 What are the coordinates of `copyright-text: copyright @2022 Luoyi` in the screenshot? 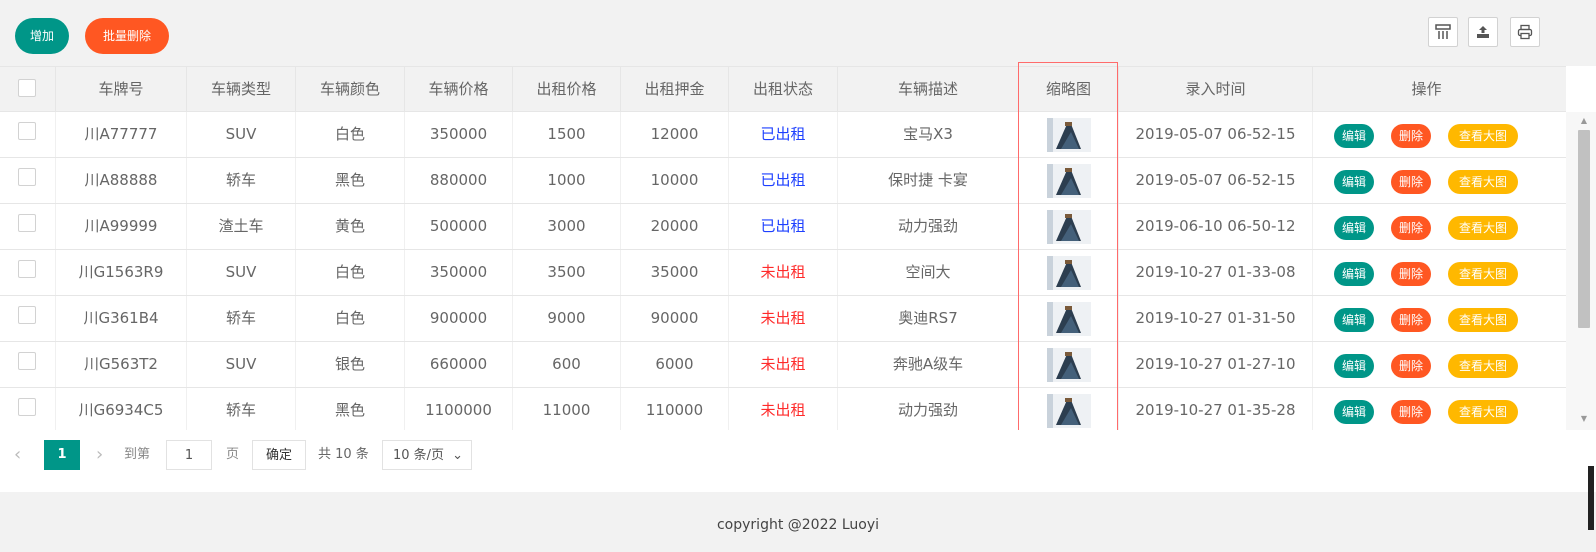 It's located at (798, 525).